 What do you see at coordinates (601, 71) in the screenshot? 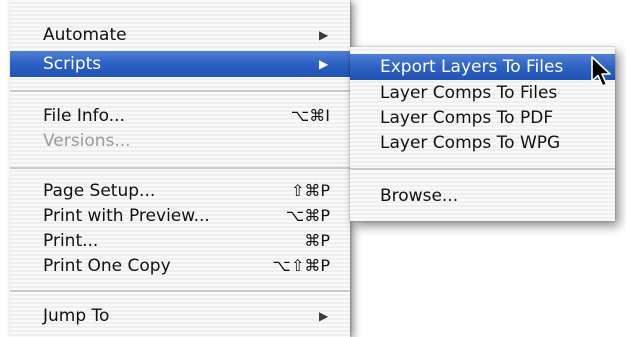
I see `arrow-cursor-icon` at bounding box center [601, 71].